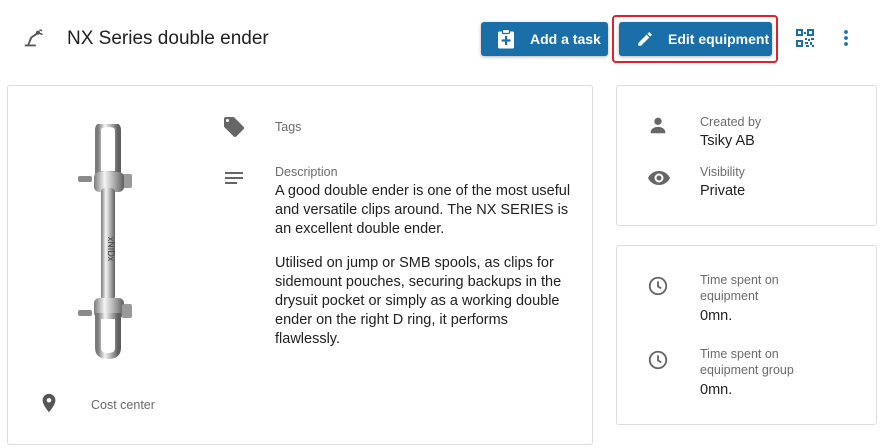  Describe the element at coordinates (111, 249) in the screenshot. I see `svg-text: xNIDx` at that location.